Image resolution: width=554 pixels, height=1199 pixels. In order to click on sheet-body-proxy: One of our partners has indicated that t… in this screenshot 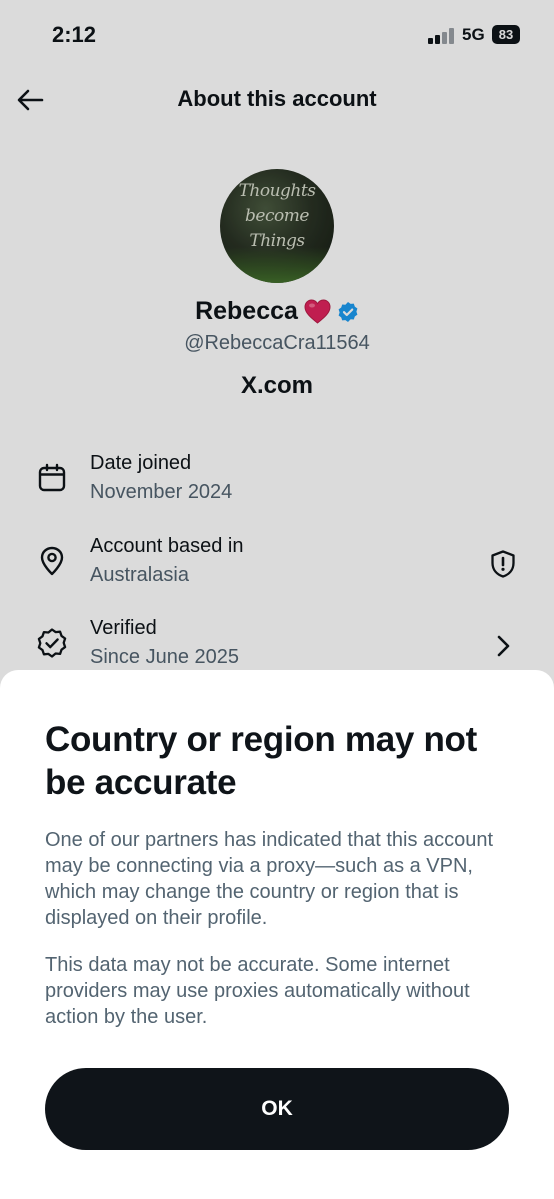, I will do `click(269, 879)`.